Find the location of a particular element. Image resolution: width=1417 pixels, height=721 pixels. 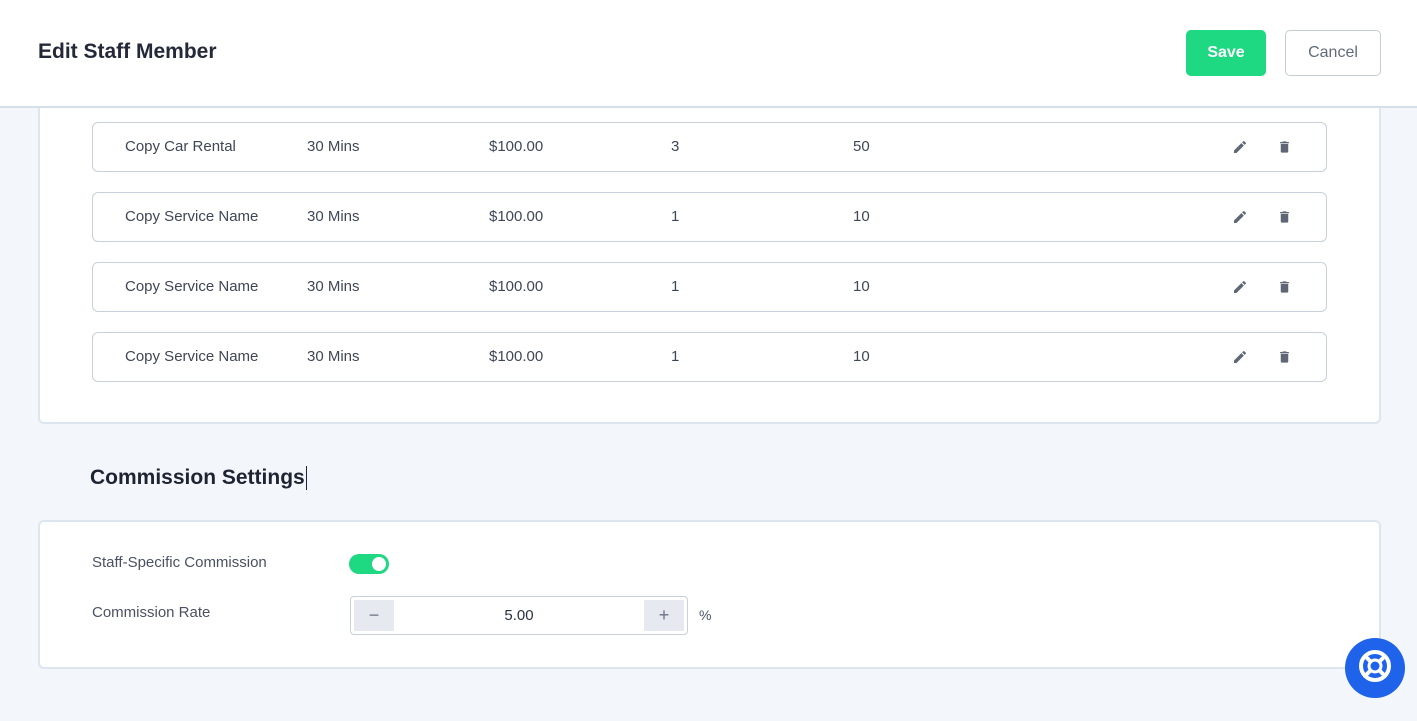

page-header: Edit Staff Member Save Cancel is located at coordinates (708, 54).